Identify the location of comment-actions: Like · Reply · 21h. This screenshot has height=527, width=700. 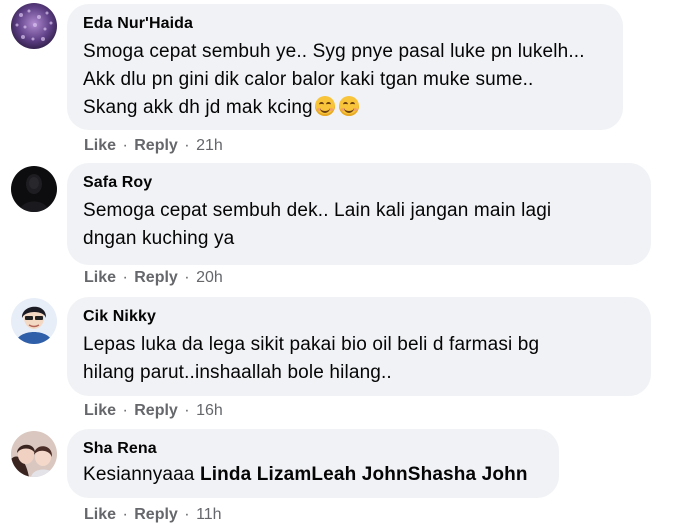
(153, 146).